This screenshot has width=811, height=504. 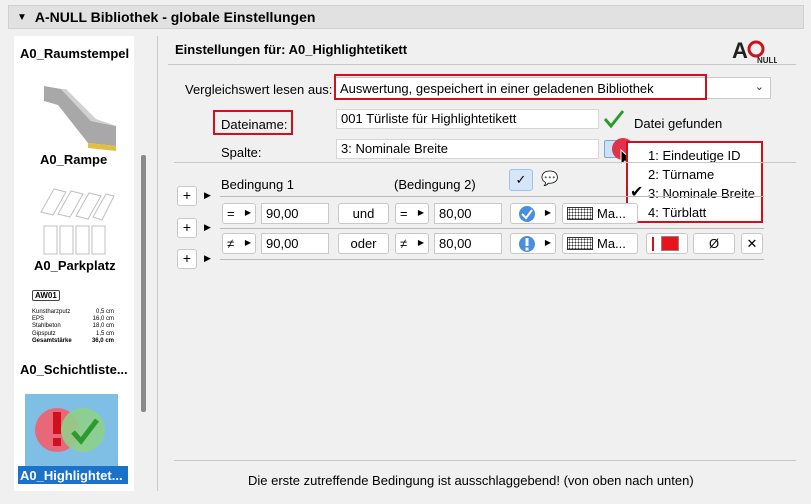 What do you see at coordinates (404, 213) in the screenshot?
I see `operator2-value: =` at bounding box center [404, 213].